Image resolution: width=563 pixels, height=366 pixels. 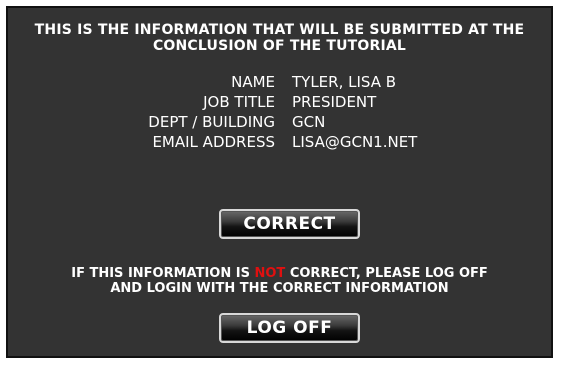 What do you see at coordinates (388, 273) in the screenshot?
I see `notice-post: CORRECT, PLEASE LOG OFF` at bounding box center [388, 273].